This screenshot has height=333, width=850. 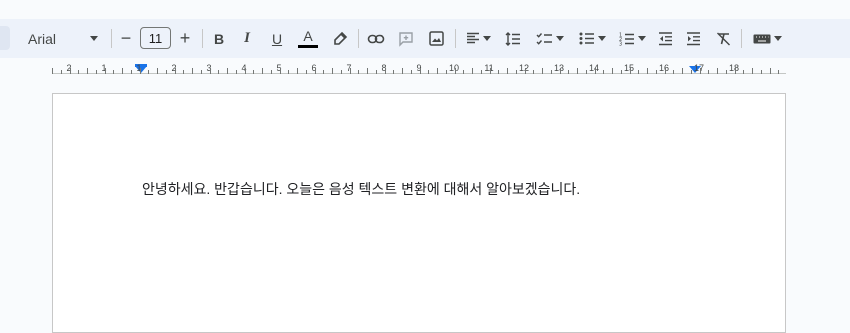 I want to click on underline-icon: U, so click(x=277, y=38).